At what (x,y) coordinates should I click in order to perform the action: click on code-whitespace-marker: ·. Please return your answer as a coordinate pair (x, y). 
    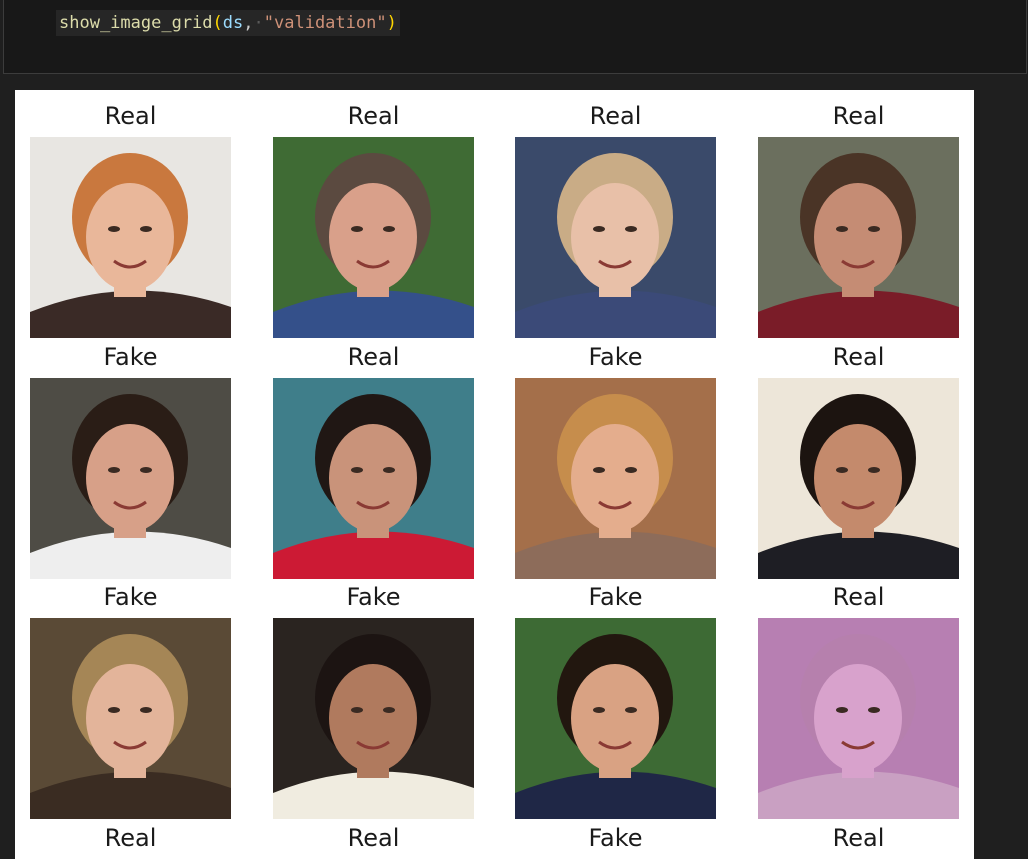
    Looking at the image, I should click on (258, 23).